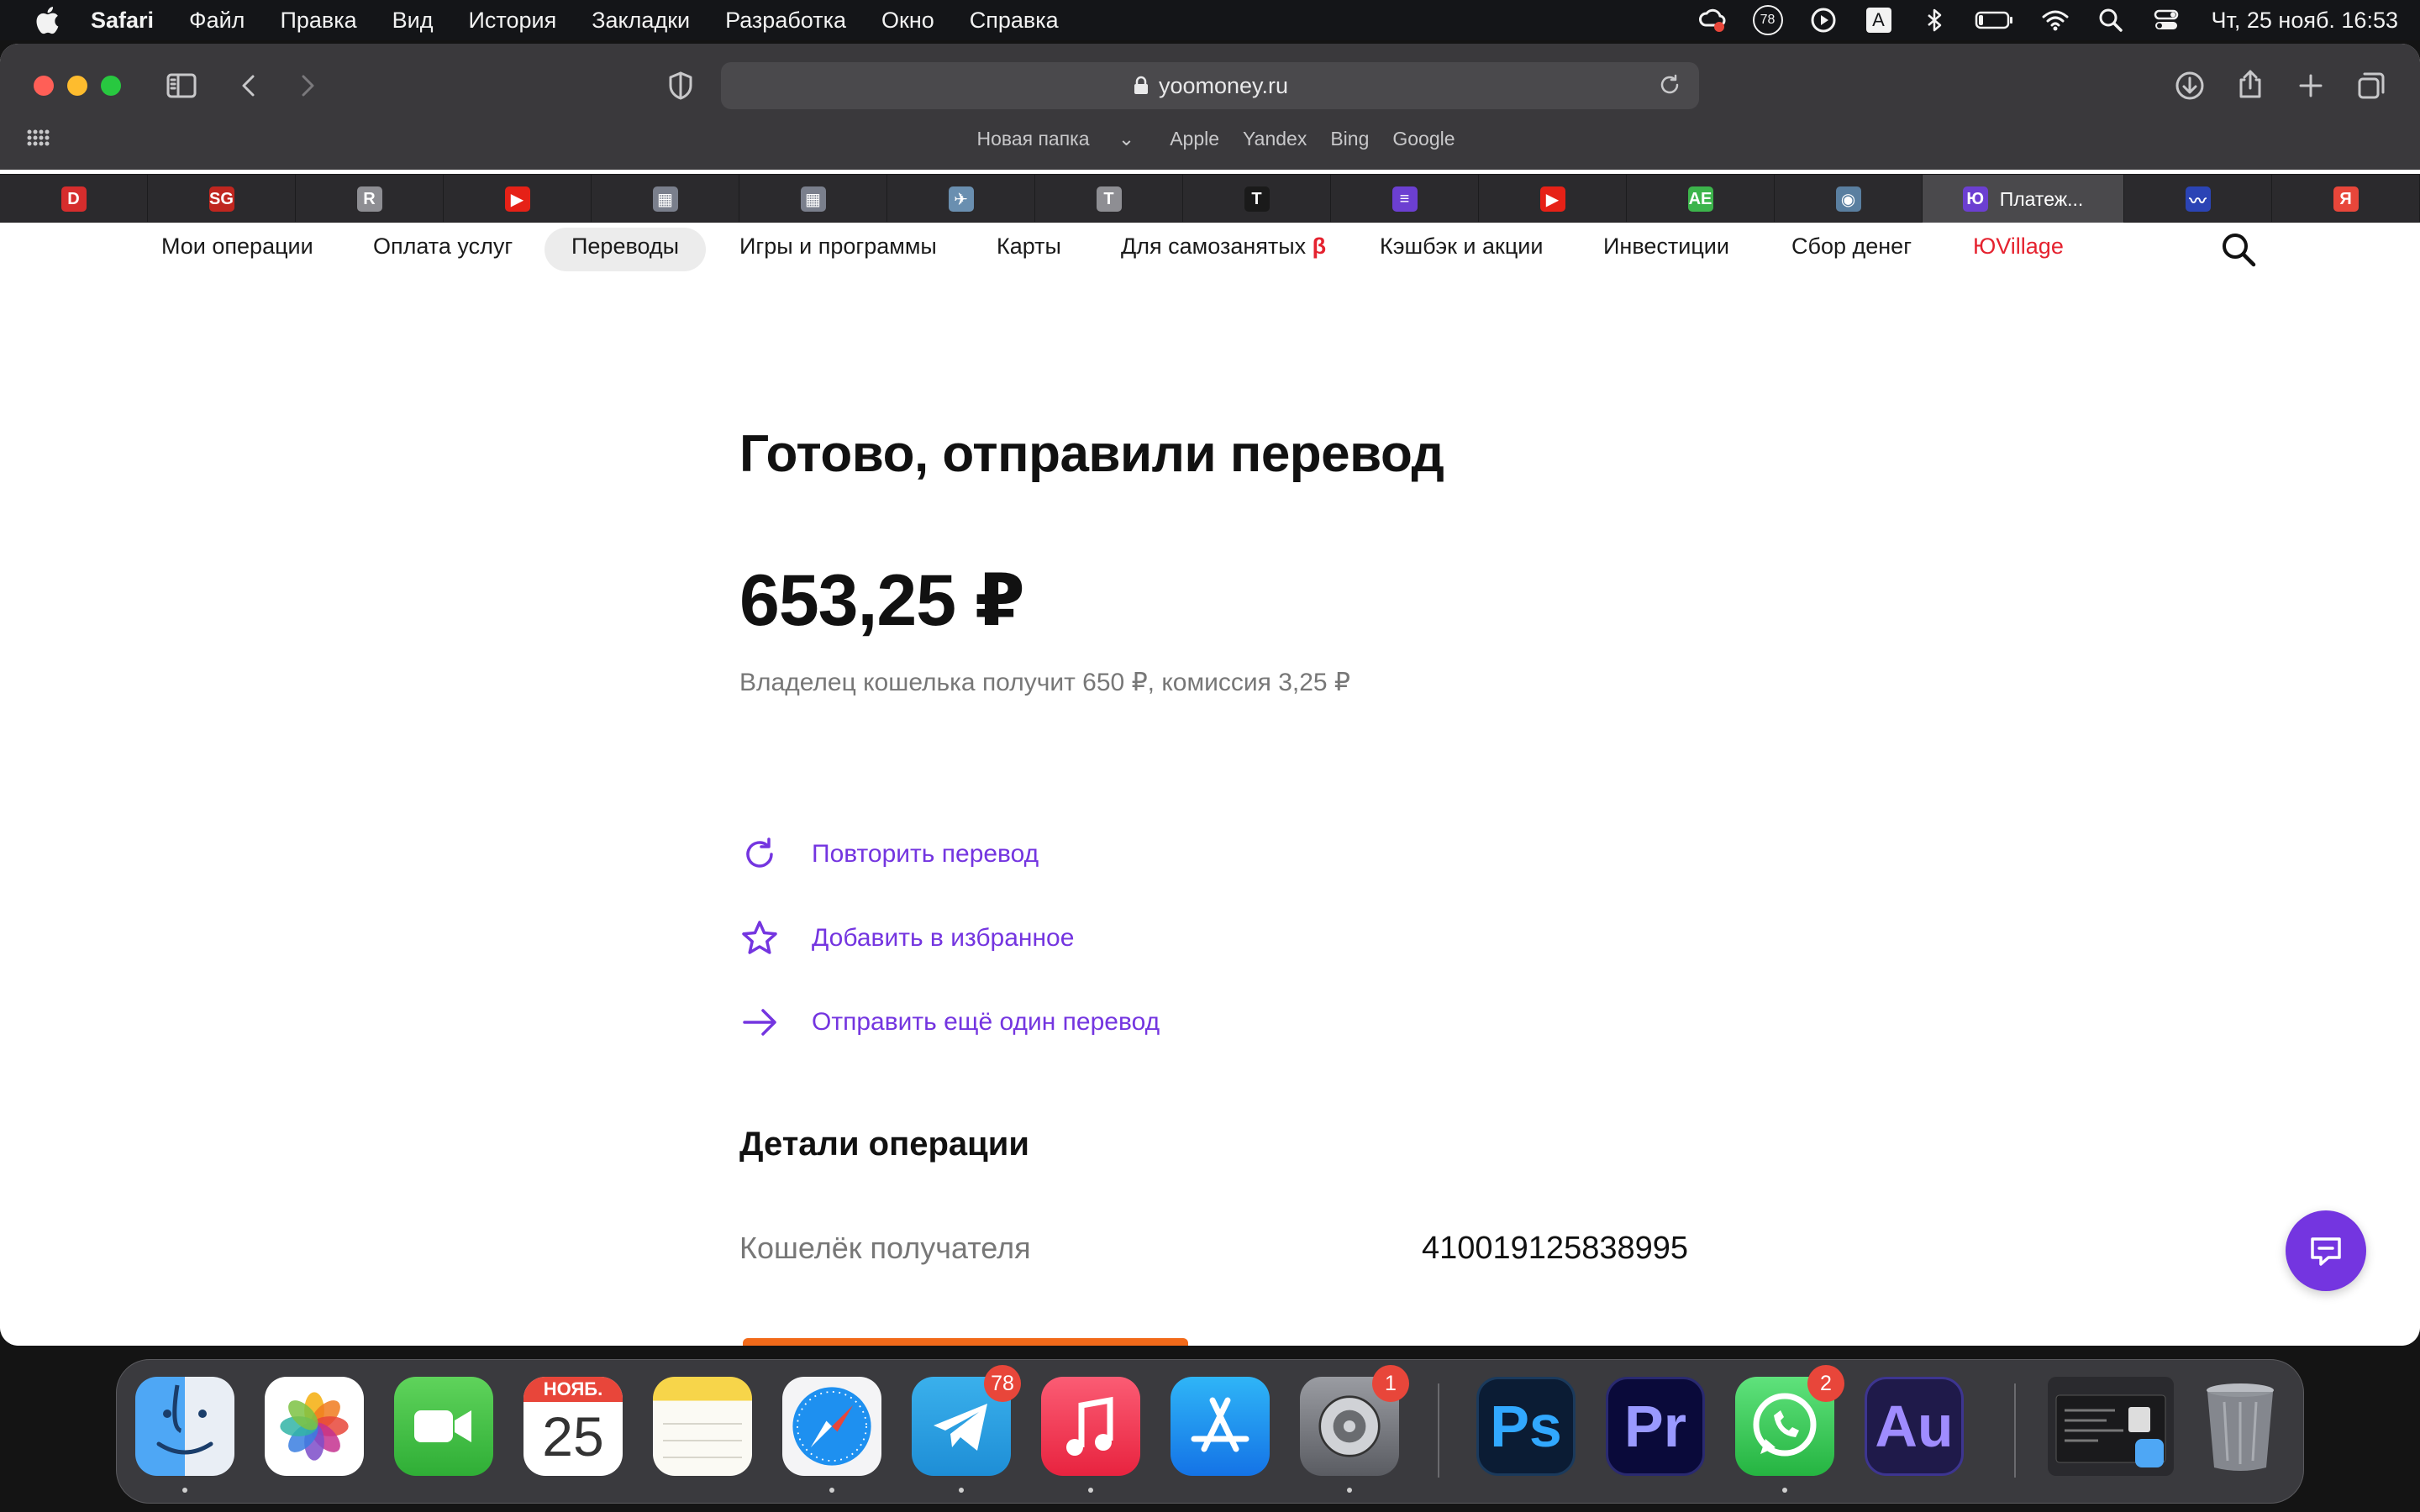 The width and height of the screenshot is (2420, 1512). I want to click on nav-investments: Инвестиции, so click(1666, 249).